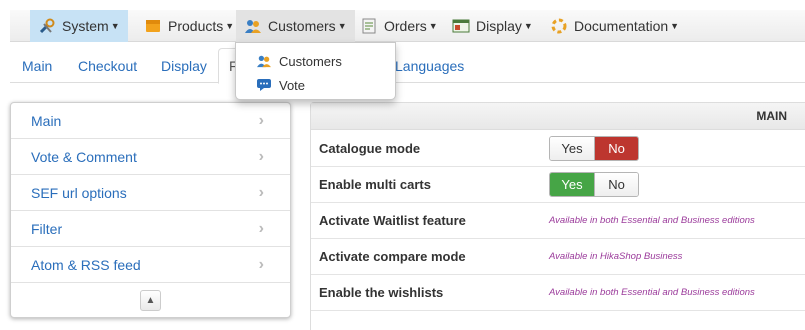  I want to click on sidebar-item-sef-url: SEF url options ›, so click(150, 193).